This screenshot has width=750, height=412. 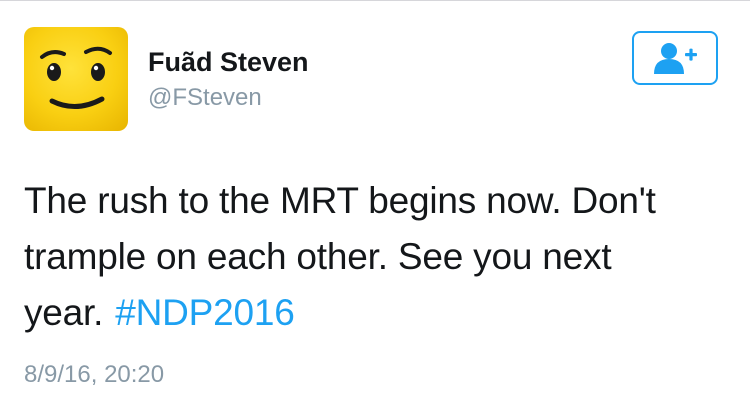 I want to click on hashtag-link: #NDP2016, so click(x=205, y=312).